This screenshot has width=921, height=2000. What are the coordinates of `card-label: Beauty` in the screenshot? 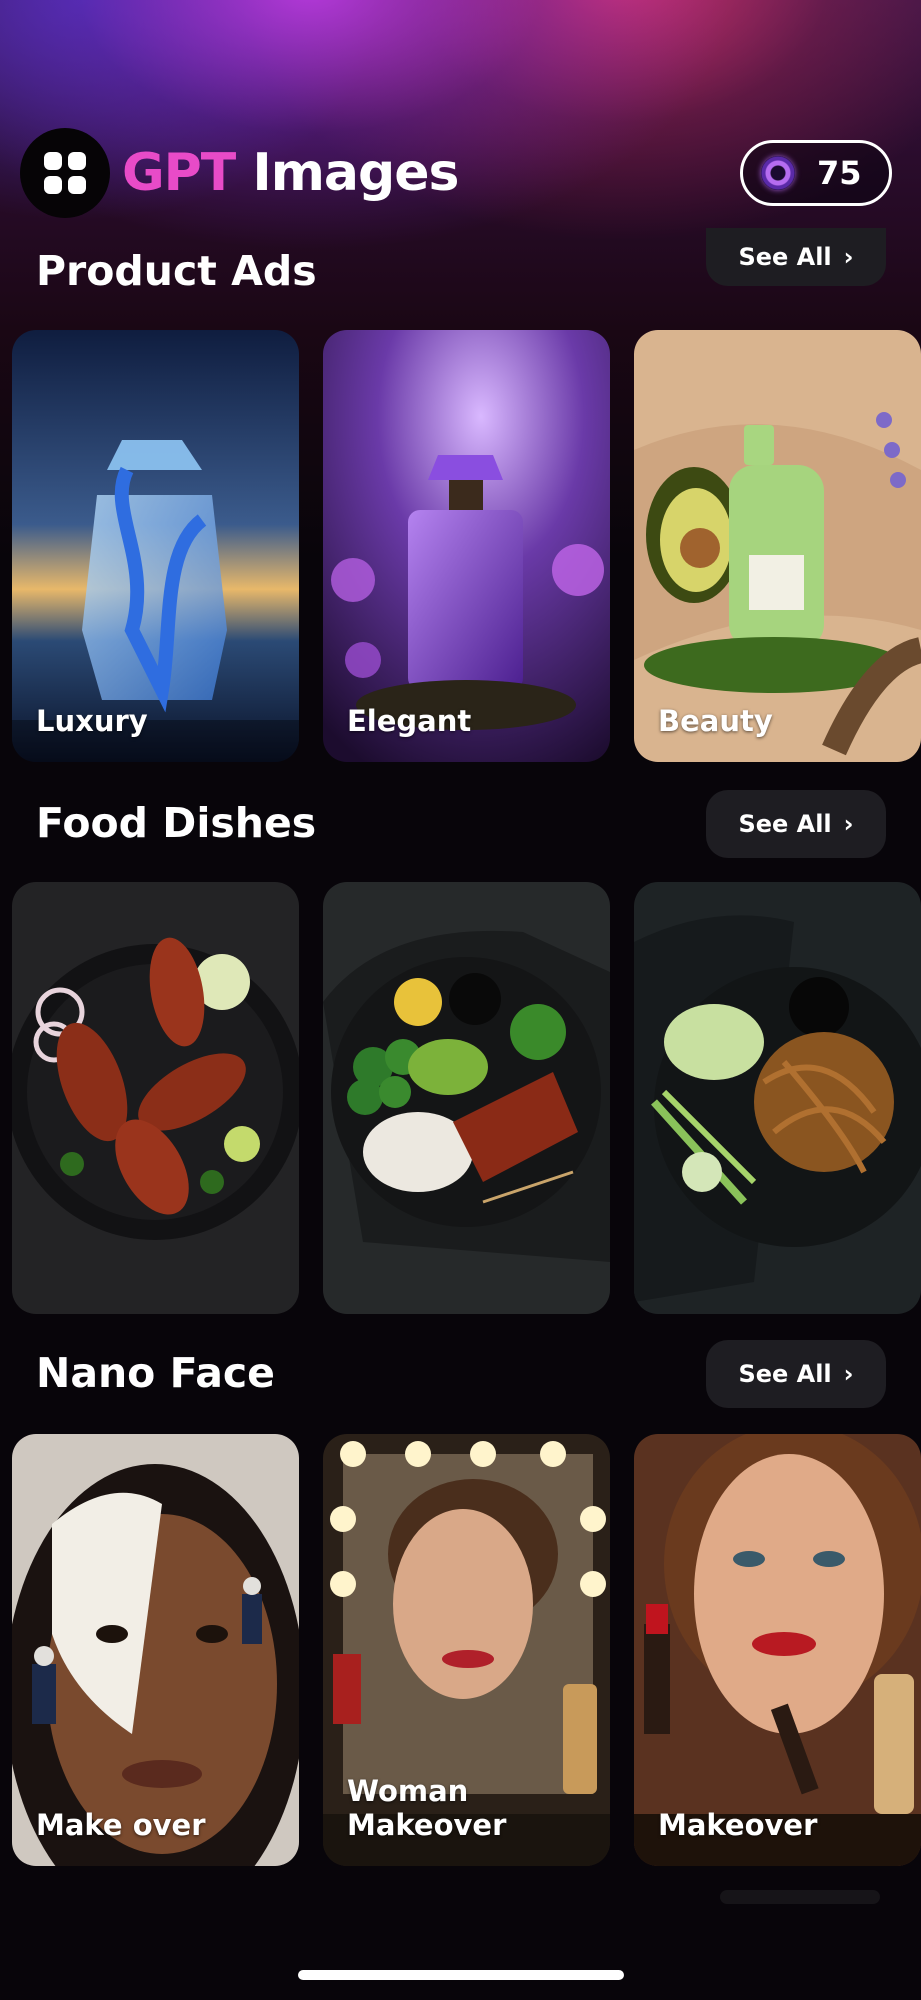 It's located at (715, 721).